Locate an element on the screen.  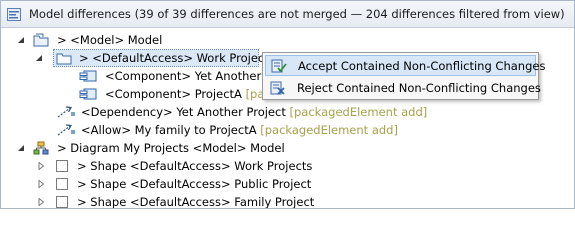
tree-row-shape-family-project: > Shape <DefaultAccess> Family Project is located at coordinates (287, 201).